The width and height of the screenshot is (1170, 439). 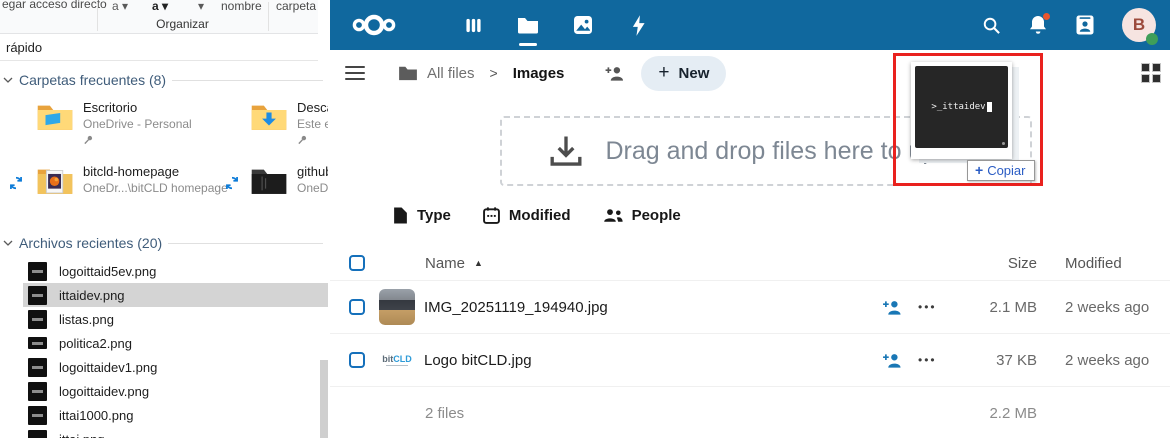 What do you see at coordinates (1152, 39) in the screenshot?
I see `online-status-dot` at bounding box center [1152, 39].